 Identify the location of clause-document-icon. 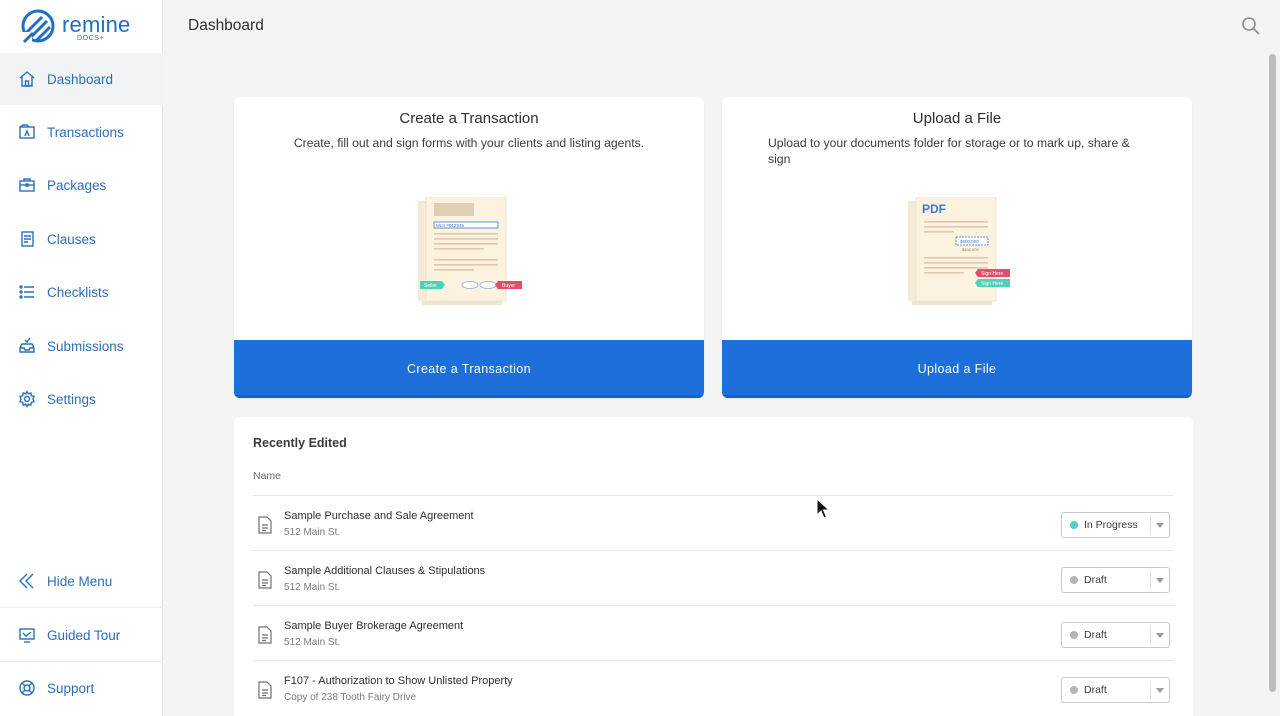
(27, 239).